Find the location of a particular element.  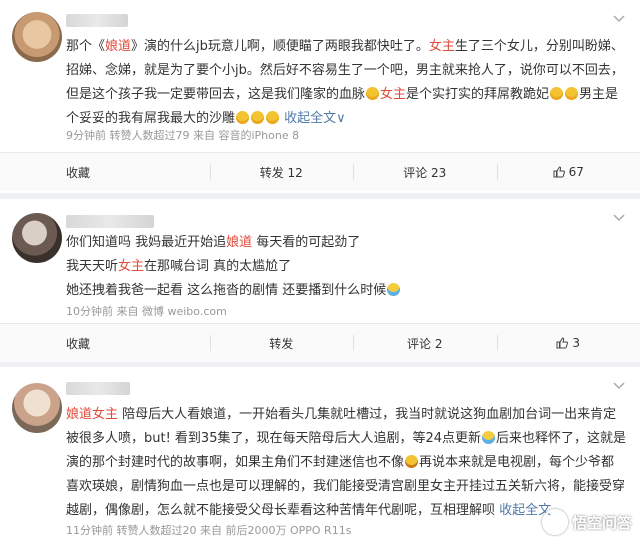

content-text: 那个《 is located at coordinates (86, 46).